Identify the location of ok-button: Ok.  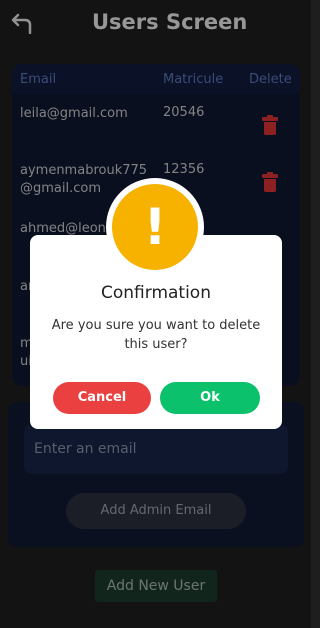
(210, 398).